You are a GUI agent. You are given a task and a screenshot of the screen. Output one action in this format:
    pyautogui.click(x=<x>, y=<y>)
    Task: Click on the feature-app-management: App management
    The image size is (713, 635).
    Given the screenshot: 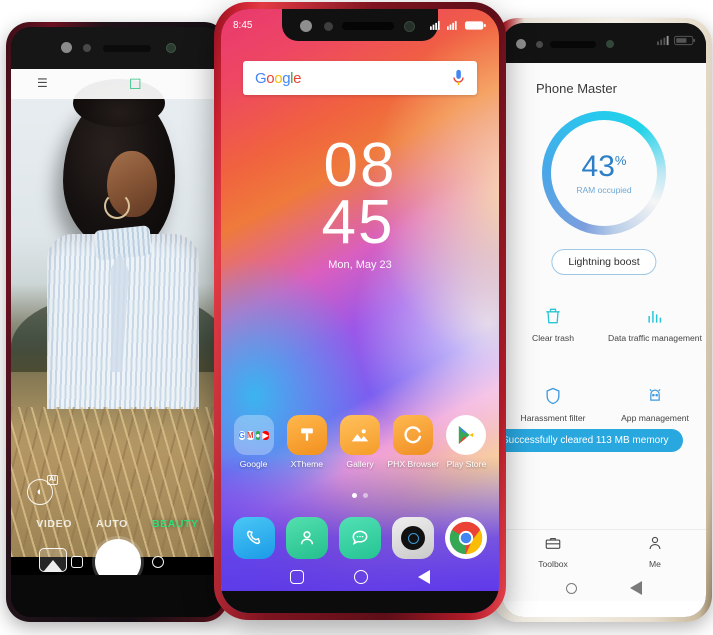 What is the action you would take?
    pyautogui.click(x=655, y=403)
    